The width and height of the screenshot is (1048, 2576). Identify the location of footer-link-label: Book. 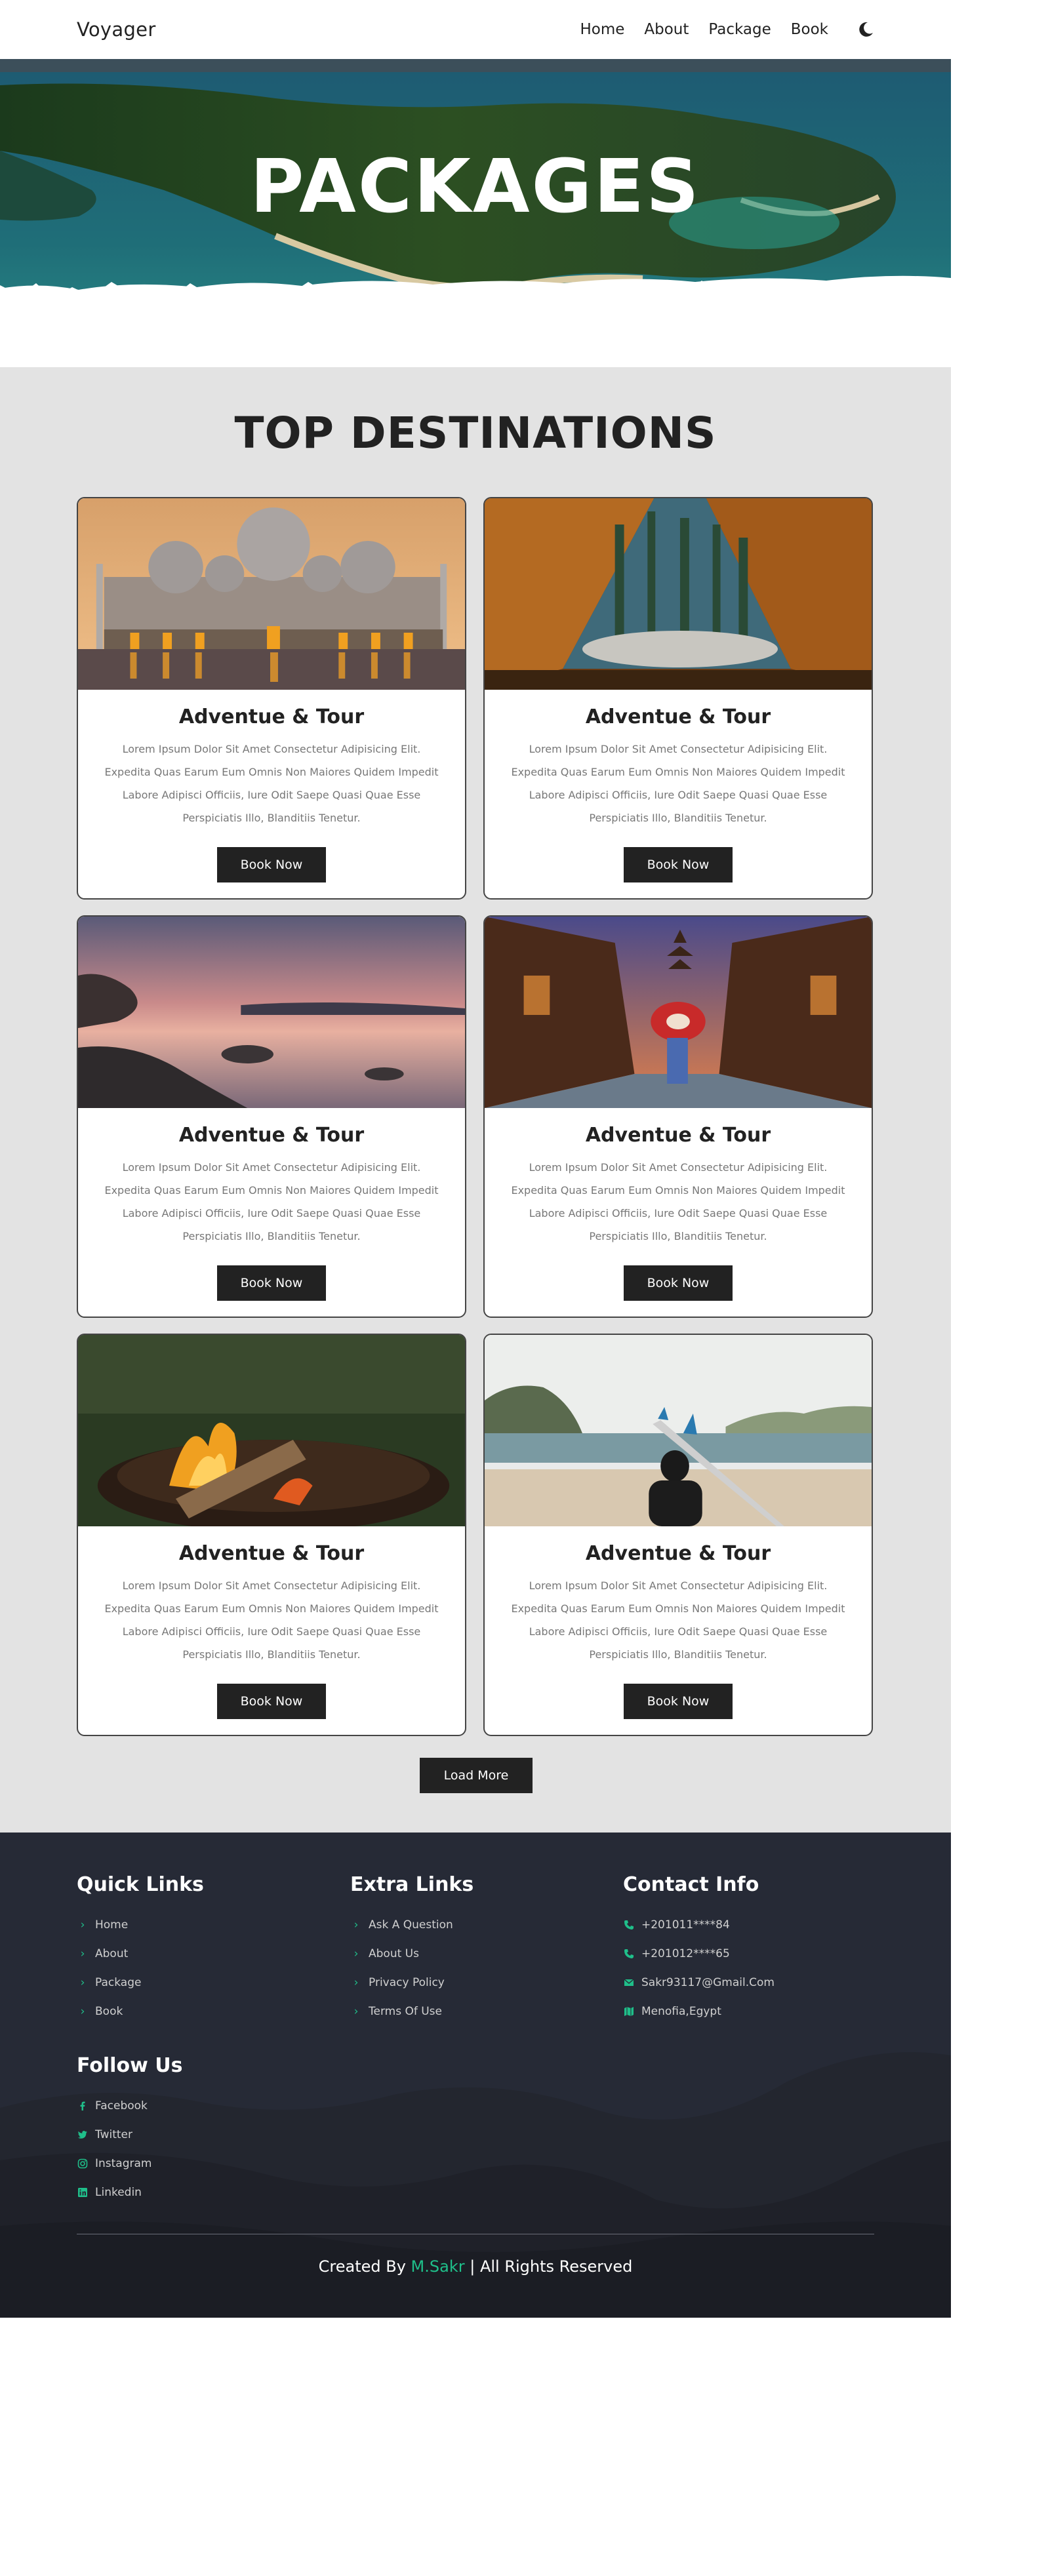
(109, 2011).